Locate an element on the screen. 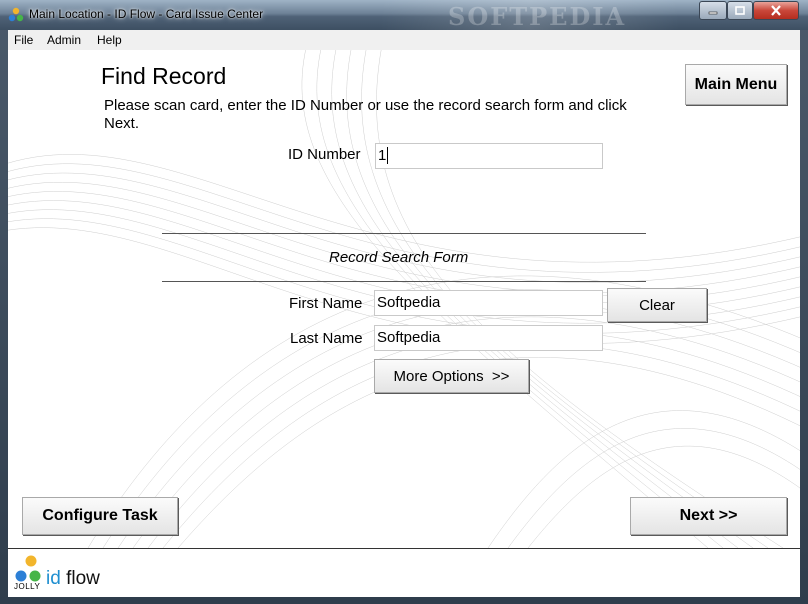  next-button: Next >> is located at coordinates (708, 516).